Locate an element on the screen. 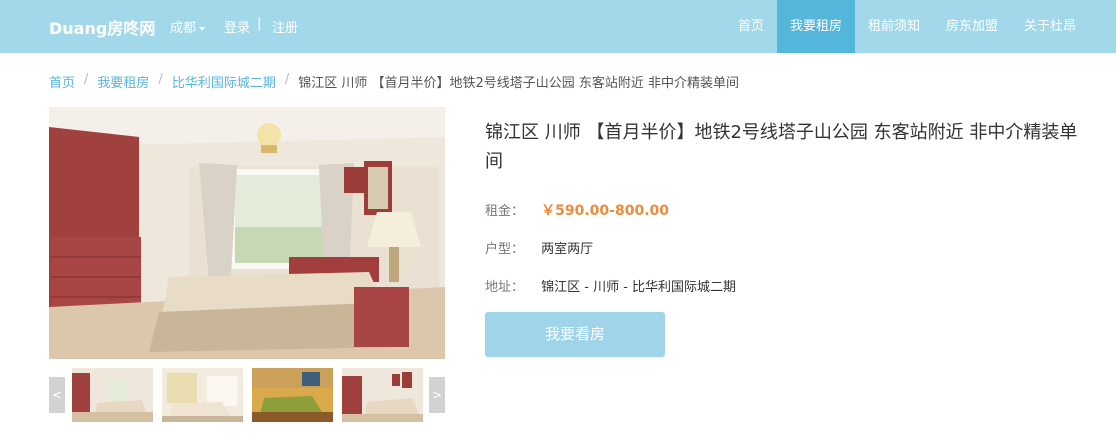 The image size is (1116, 439). breadcrumb-community: 比华利国际城二期 is located at coordinates (224, 81).